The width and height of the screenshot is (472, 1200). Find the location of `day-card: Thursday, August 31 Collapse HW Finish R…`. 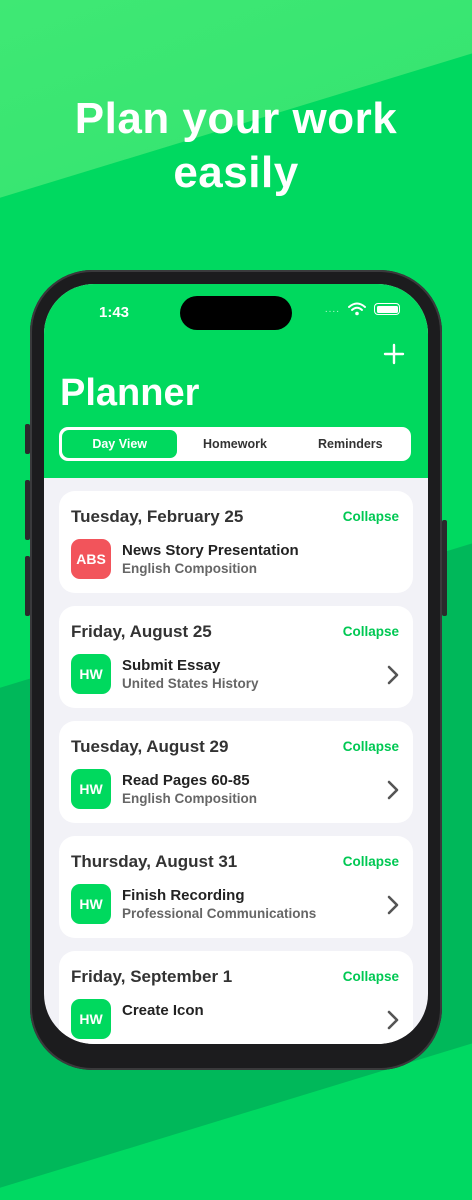

day-card: Thursday, August 31 Collapse HW Finish R… is located at coordinates (236, 887).